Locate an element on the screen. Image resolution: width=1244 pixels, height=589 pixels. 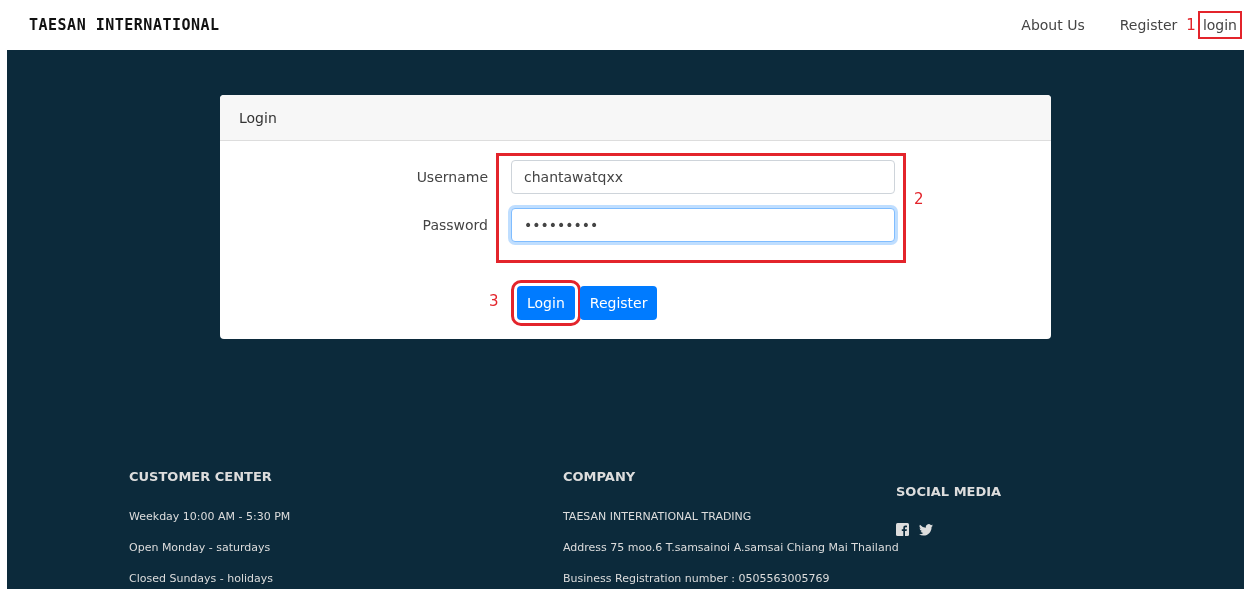
field-label: Username is located at coordinates (452, 177).